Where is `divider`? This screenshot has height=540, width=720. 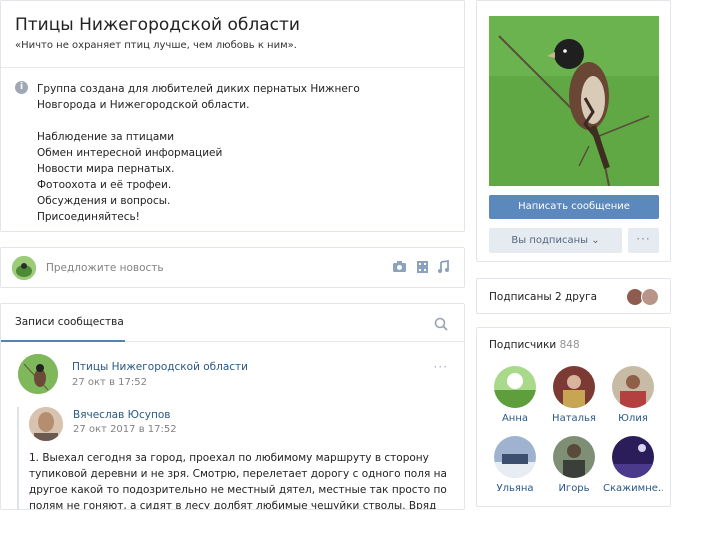 divider is located at coordinates (232, 67).